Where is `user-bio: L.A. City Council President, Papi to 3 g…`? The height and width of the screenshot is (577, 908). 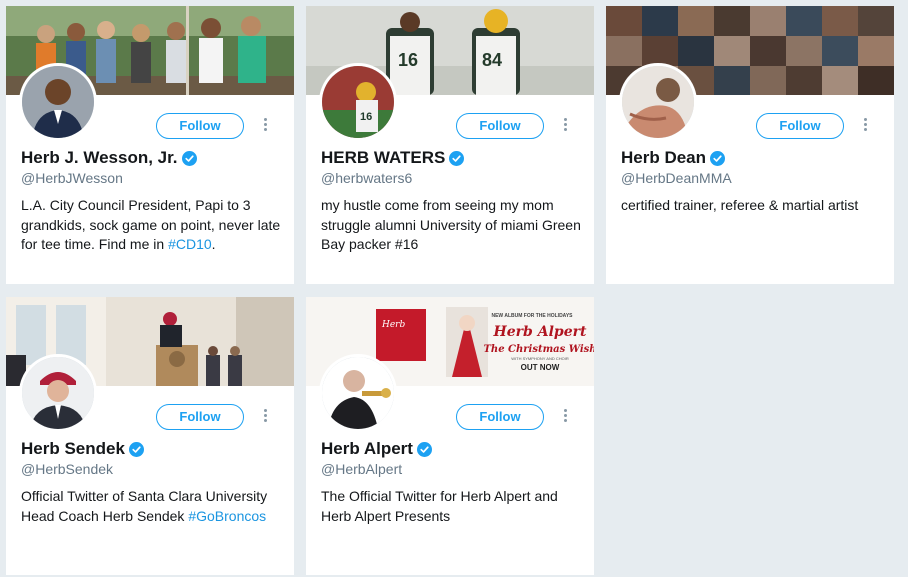 user-bio: L.A. City Council President, Papi to 3 g… is located at coordinates (152, 225).